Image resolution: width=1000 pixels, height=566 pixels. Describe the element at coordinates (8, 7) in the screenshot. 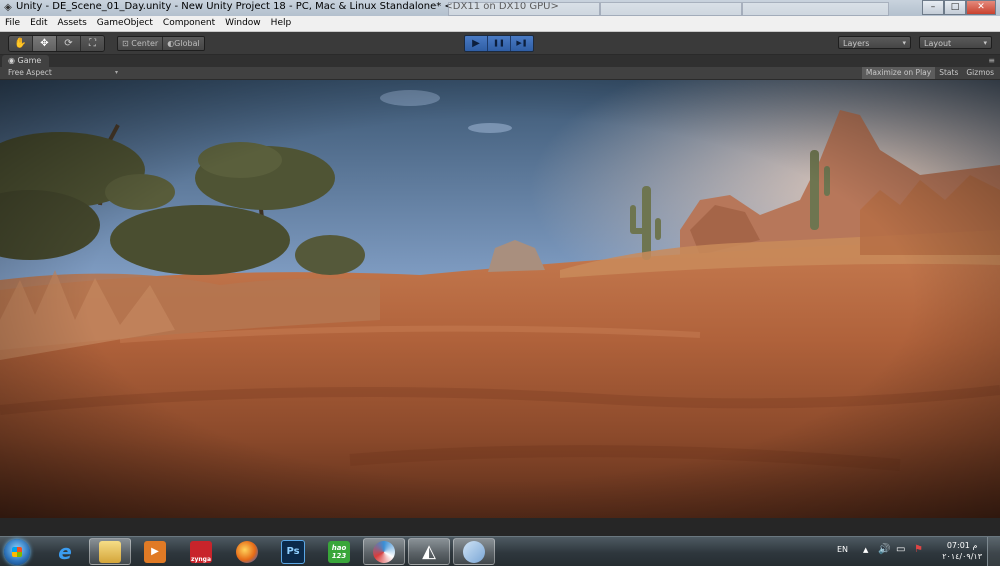

I see `unity-app-icon: ◈` at that location.